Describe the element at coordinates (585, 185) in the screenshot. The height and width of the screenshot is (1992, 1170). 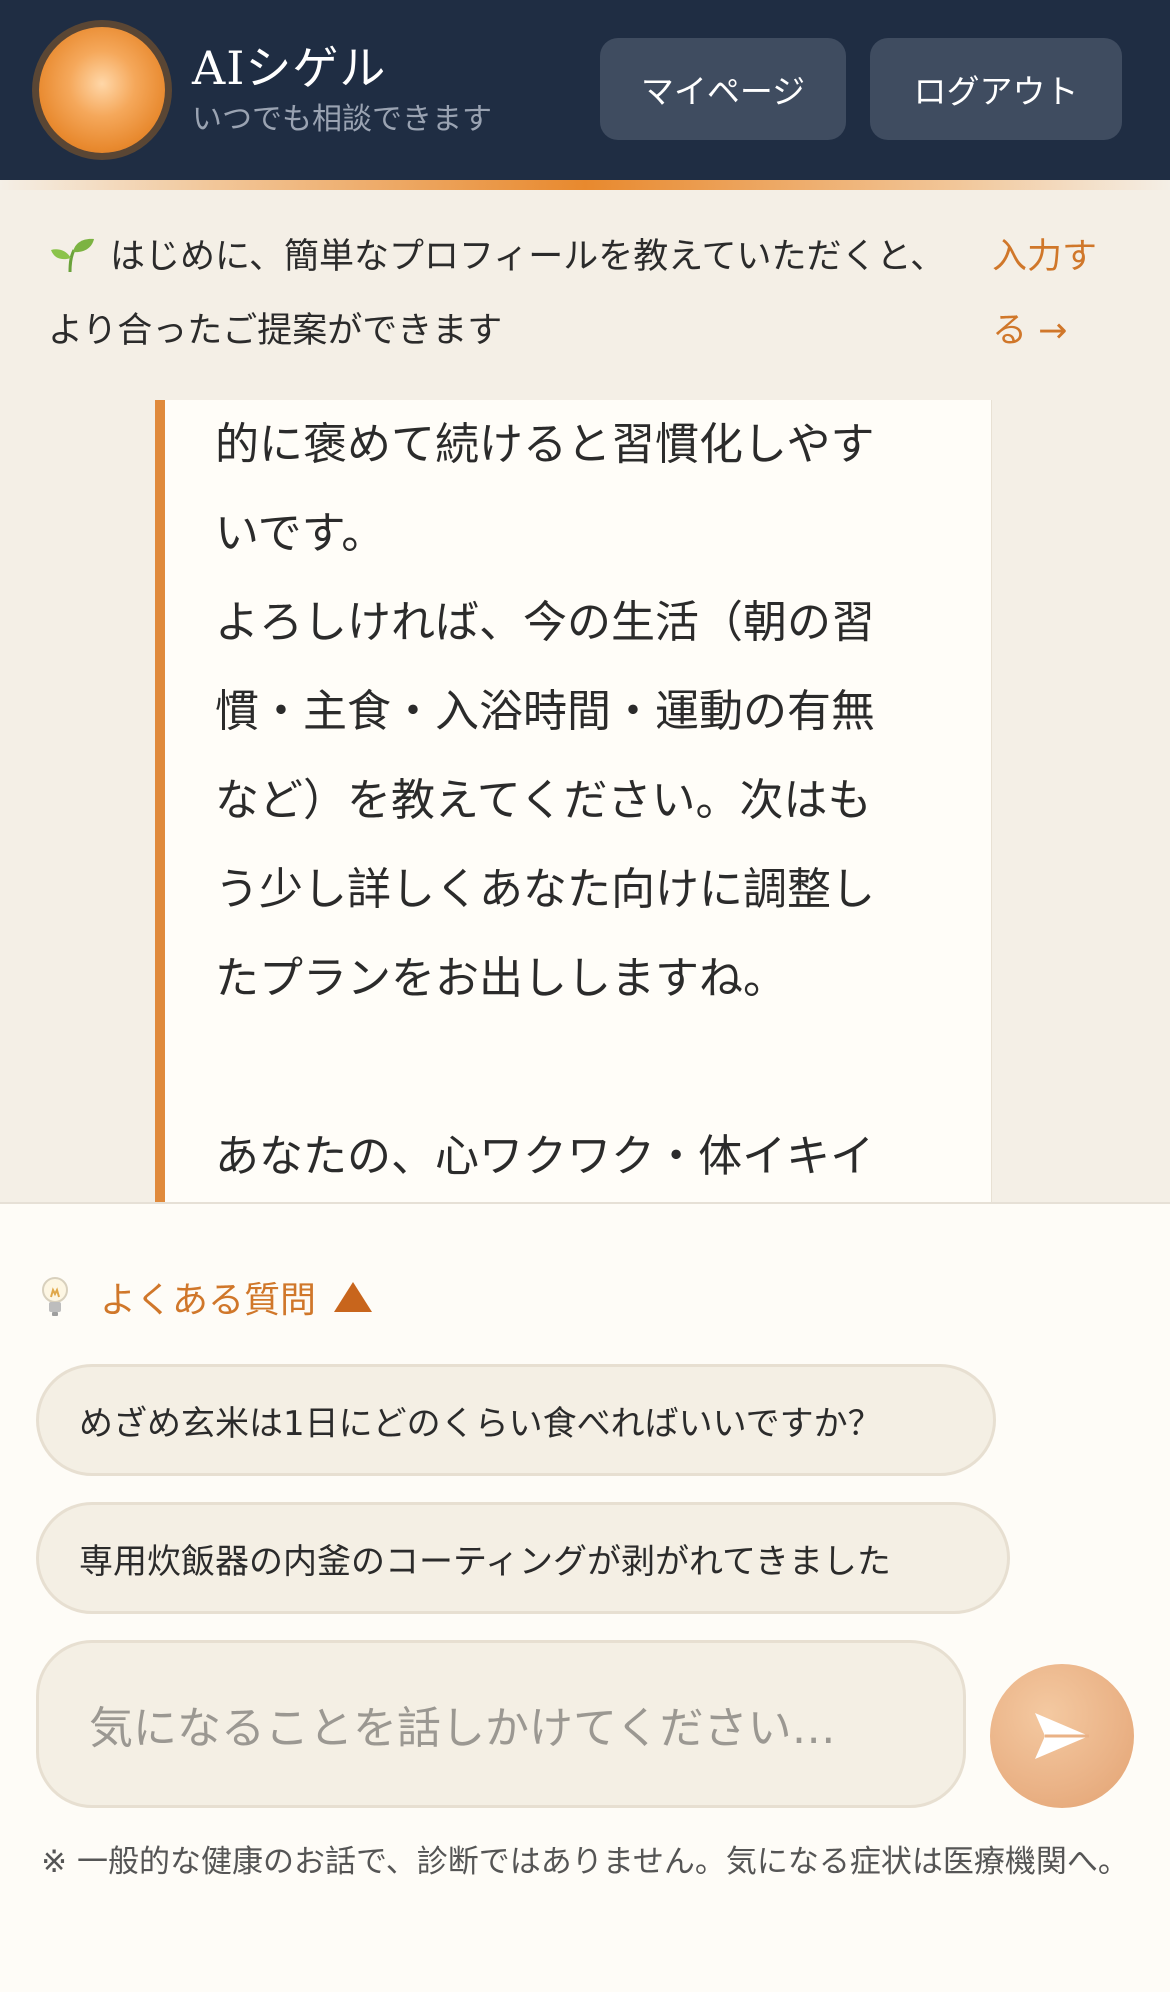
I see `header-accent-line` at that location.